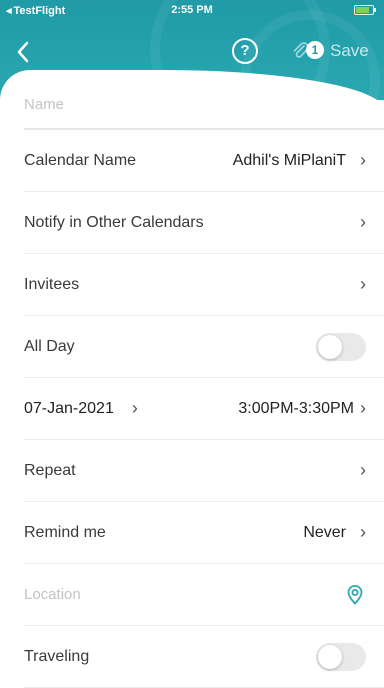  Describe the element at coordinates (204, 285) in the screenshot. I see `invitees-row: Invitees ›` at that location.